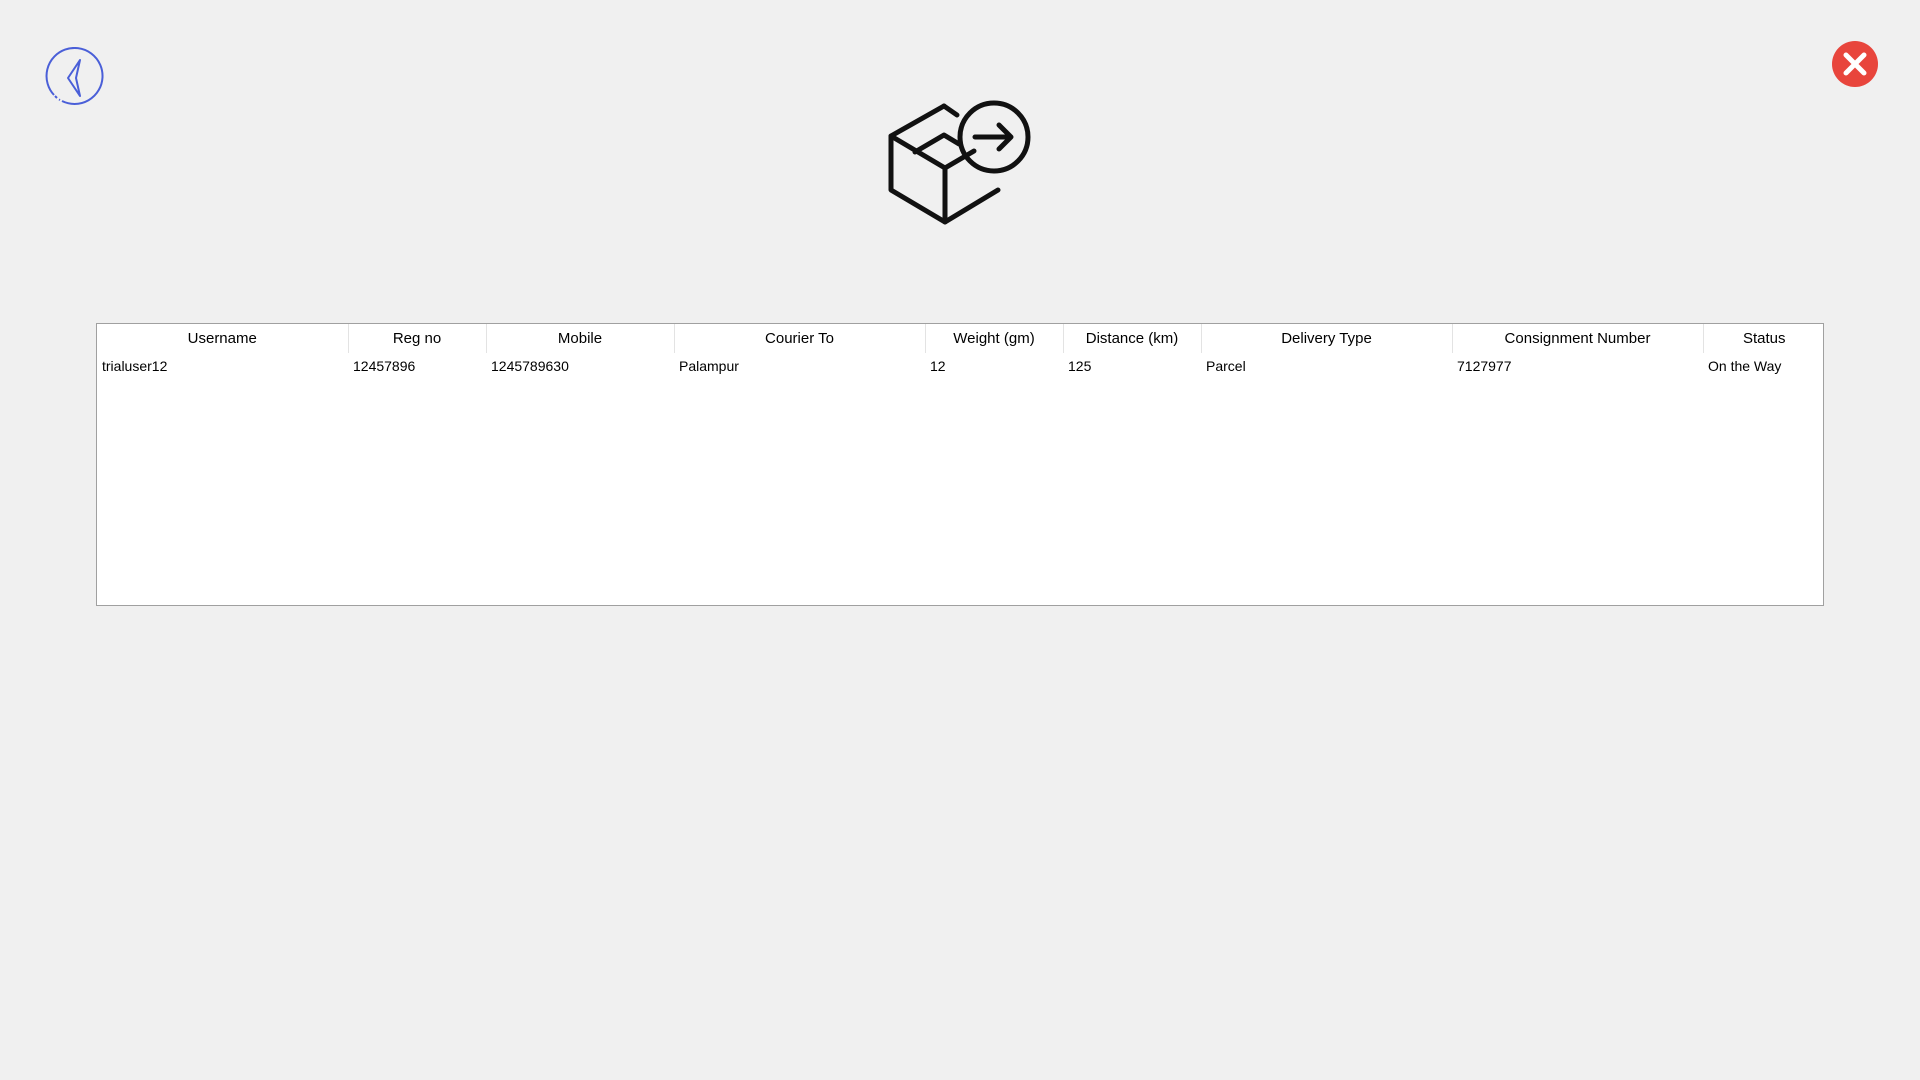 The height and width of the screenshot is (1080, 1920). What do you see at coordinates (223, 338) in the screenshot?
I see `column-header-username: Username` at bounding box center [223, 338].